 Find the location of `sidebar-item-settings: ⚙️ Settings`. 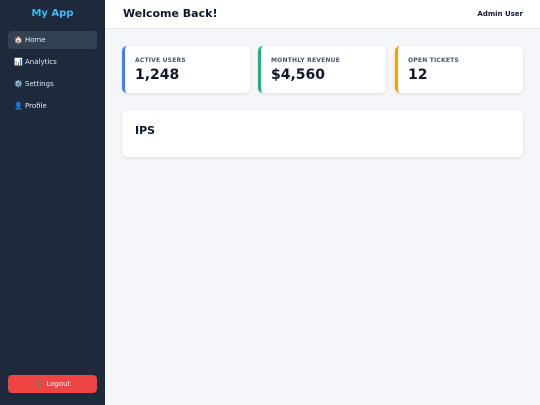

sidebar-item-settings: ⚙️ Settings is located at coordinates (52, 84).